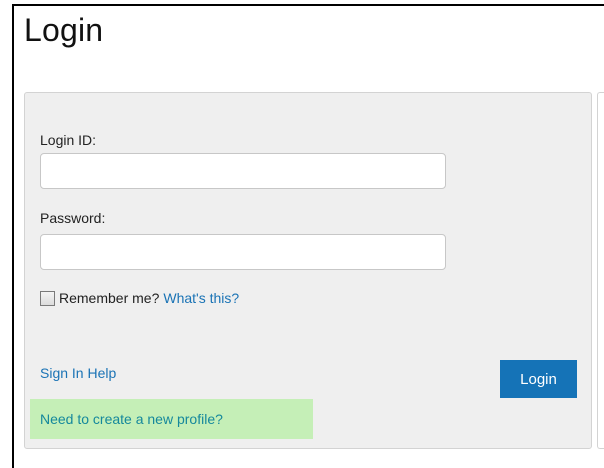  I want to click on page-title: Login, so click(64, 30).